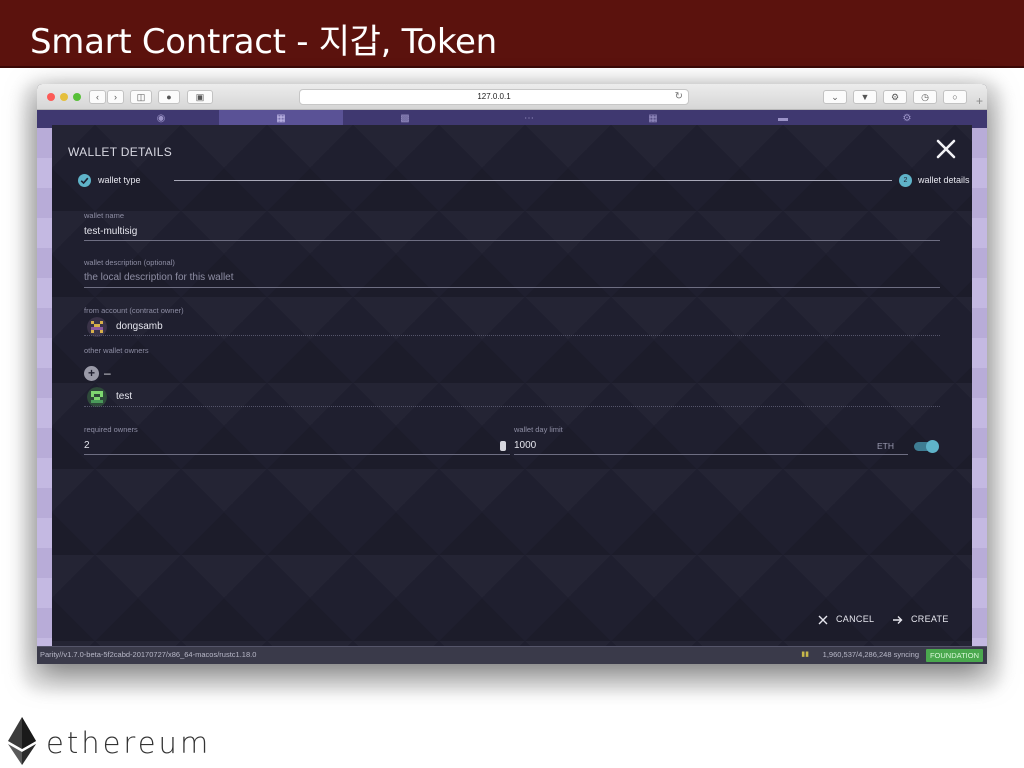  I want to click on new-tab-icon: +, so click(979, 101).